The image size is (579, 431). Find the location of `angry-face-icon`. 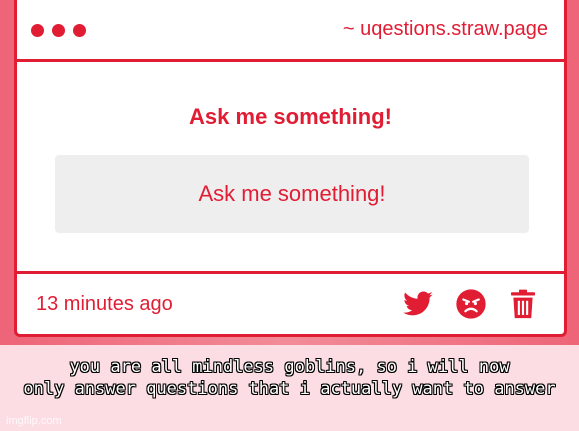

angry-face-icon is located at coordinates (471, 304).